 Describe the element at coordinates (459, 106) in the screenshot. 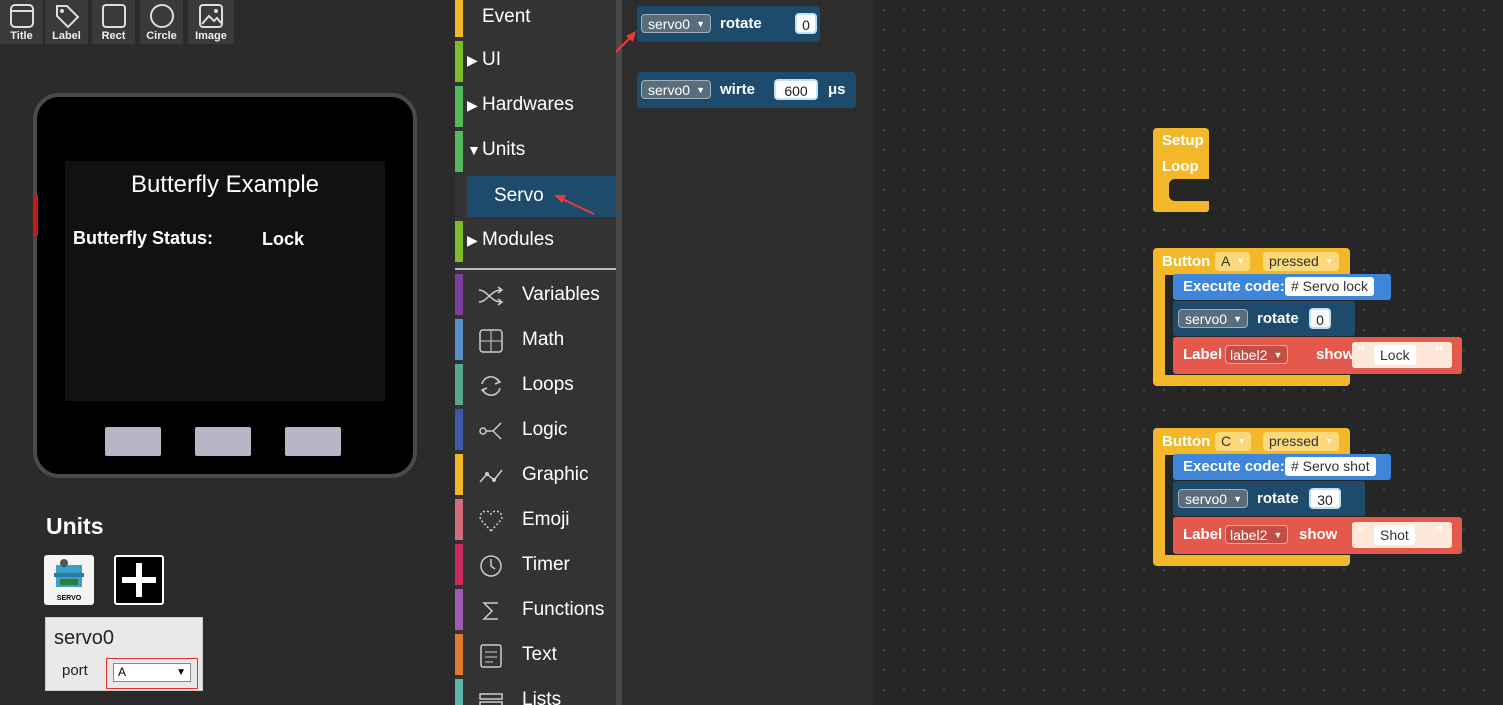

I see `hardwares-color-bar` at that location.